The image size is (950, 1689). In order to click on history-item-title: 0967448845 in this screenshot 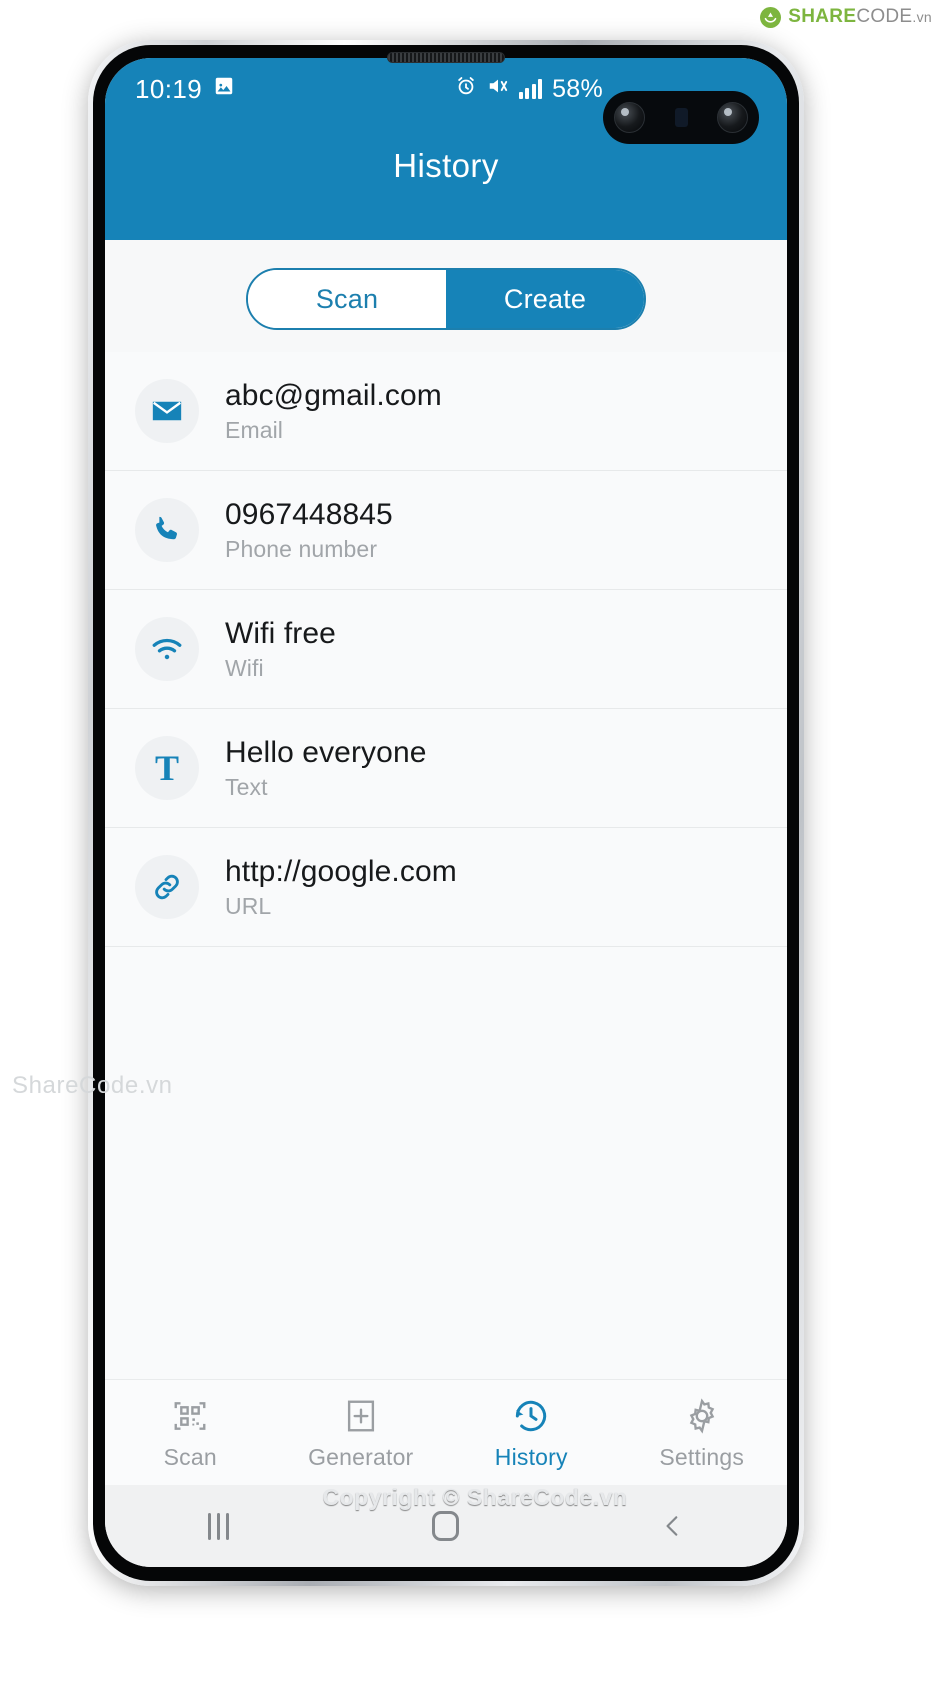, I will do `click(309, 514)`.